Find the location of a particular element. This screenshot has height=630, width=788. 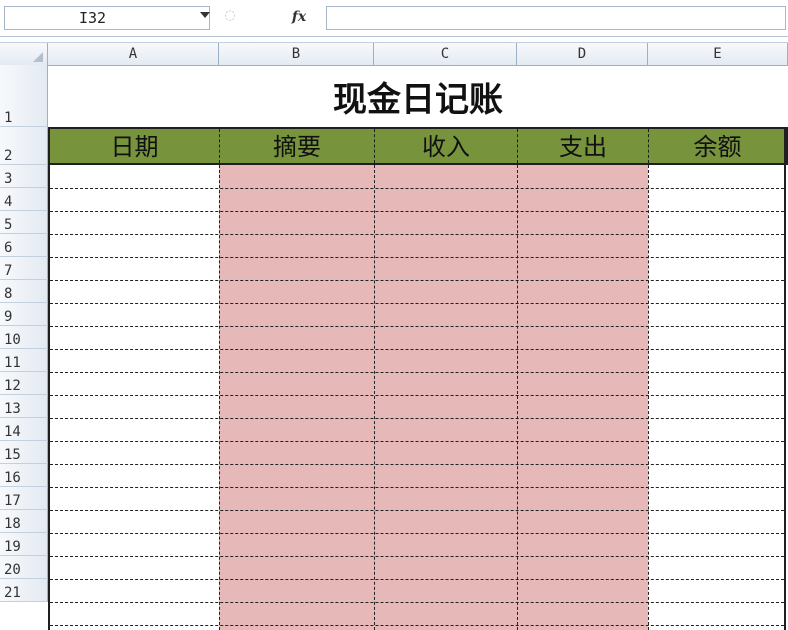

row-header-7: 7 is located at coordinates (24, 268).